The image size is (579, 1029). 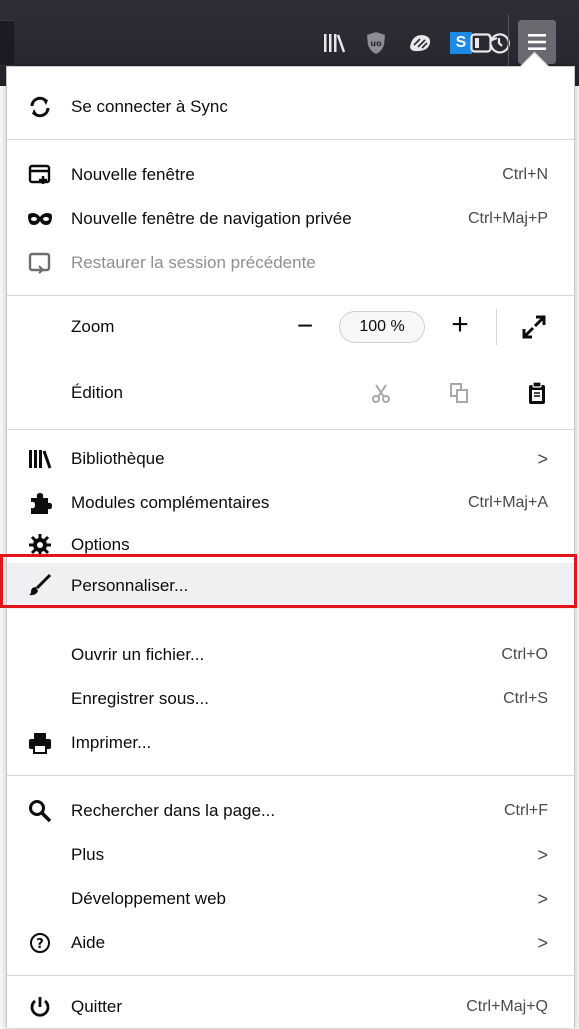 I want to click on menu-item-sync: Se connecter à Sync, so click(x=290, y=107).